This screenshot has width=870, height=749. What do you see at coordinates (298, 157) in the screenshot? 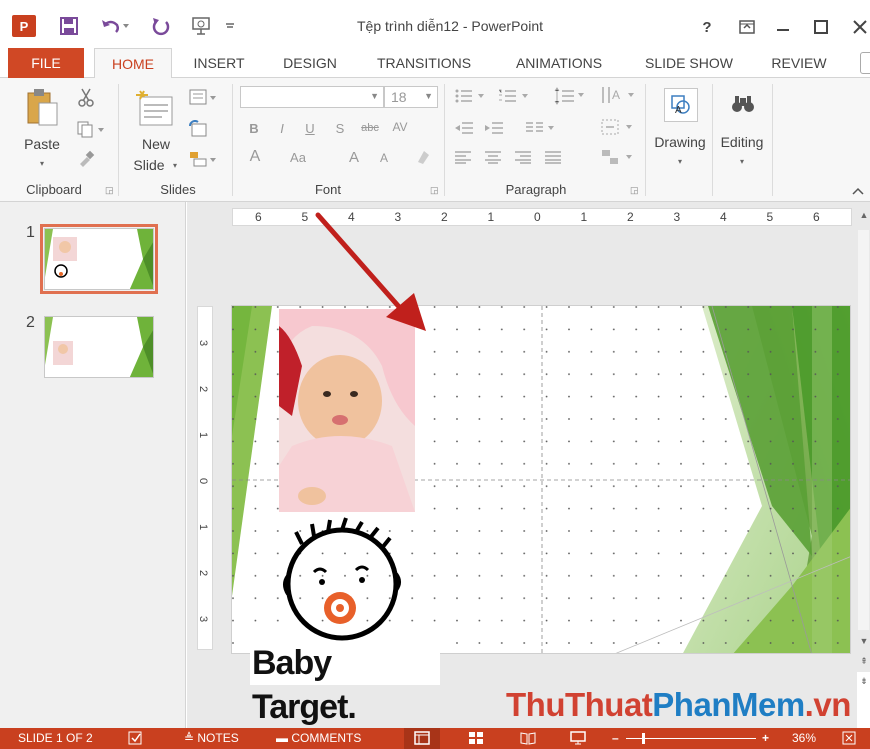
I see `change-case-button: Aa` at bounding box center [298, 157].